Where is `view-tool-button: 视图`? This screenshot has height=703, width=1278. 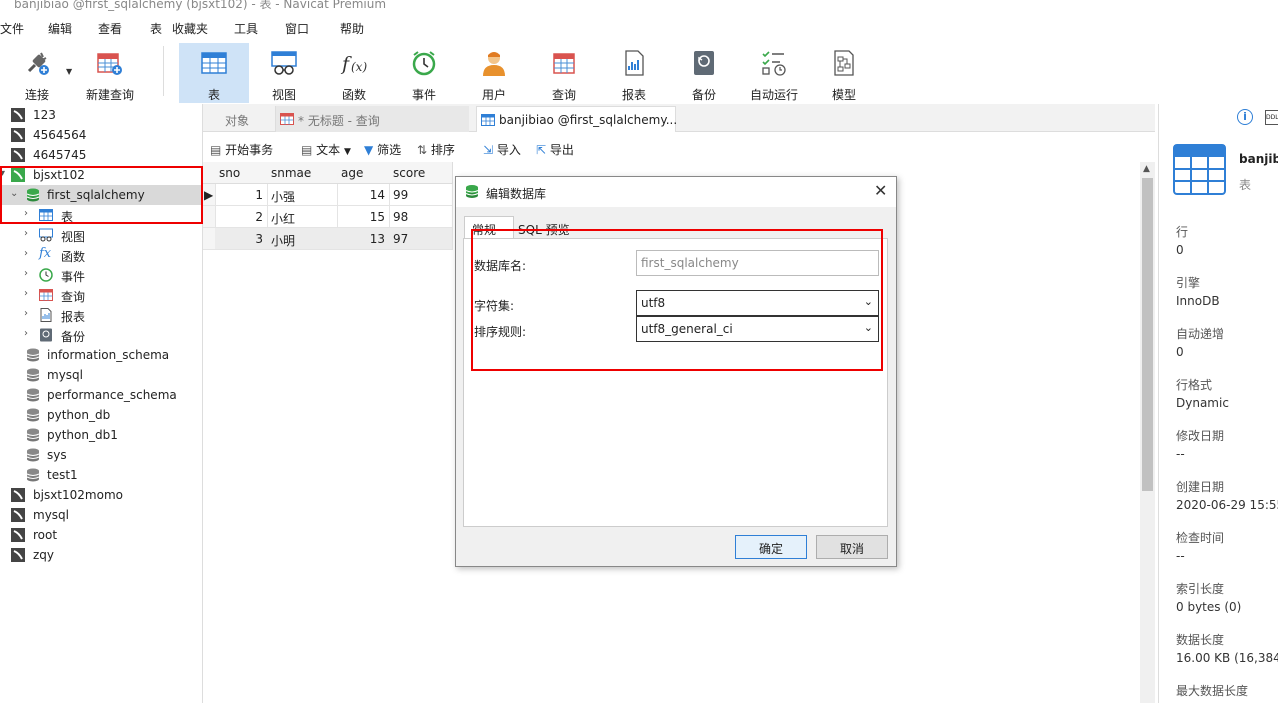
view-tool-button: 视图 is located at coordinates (284, 73).